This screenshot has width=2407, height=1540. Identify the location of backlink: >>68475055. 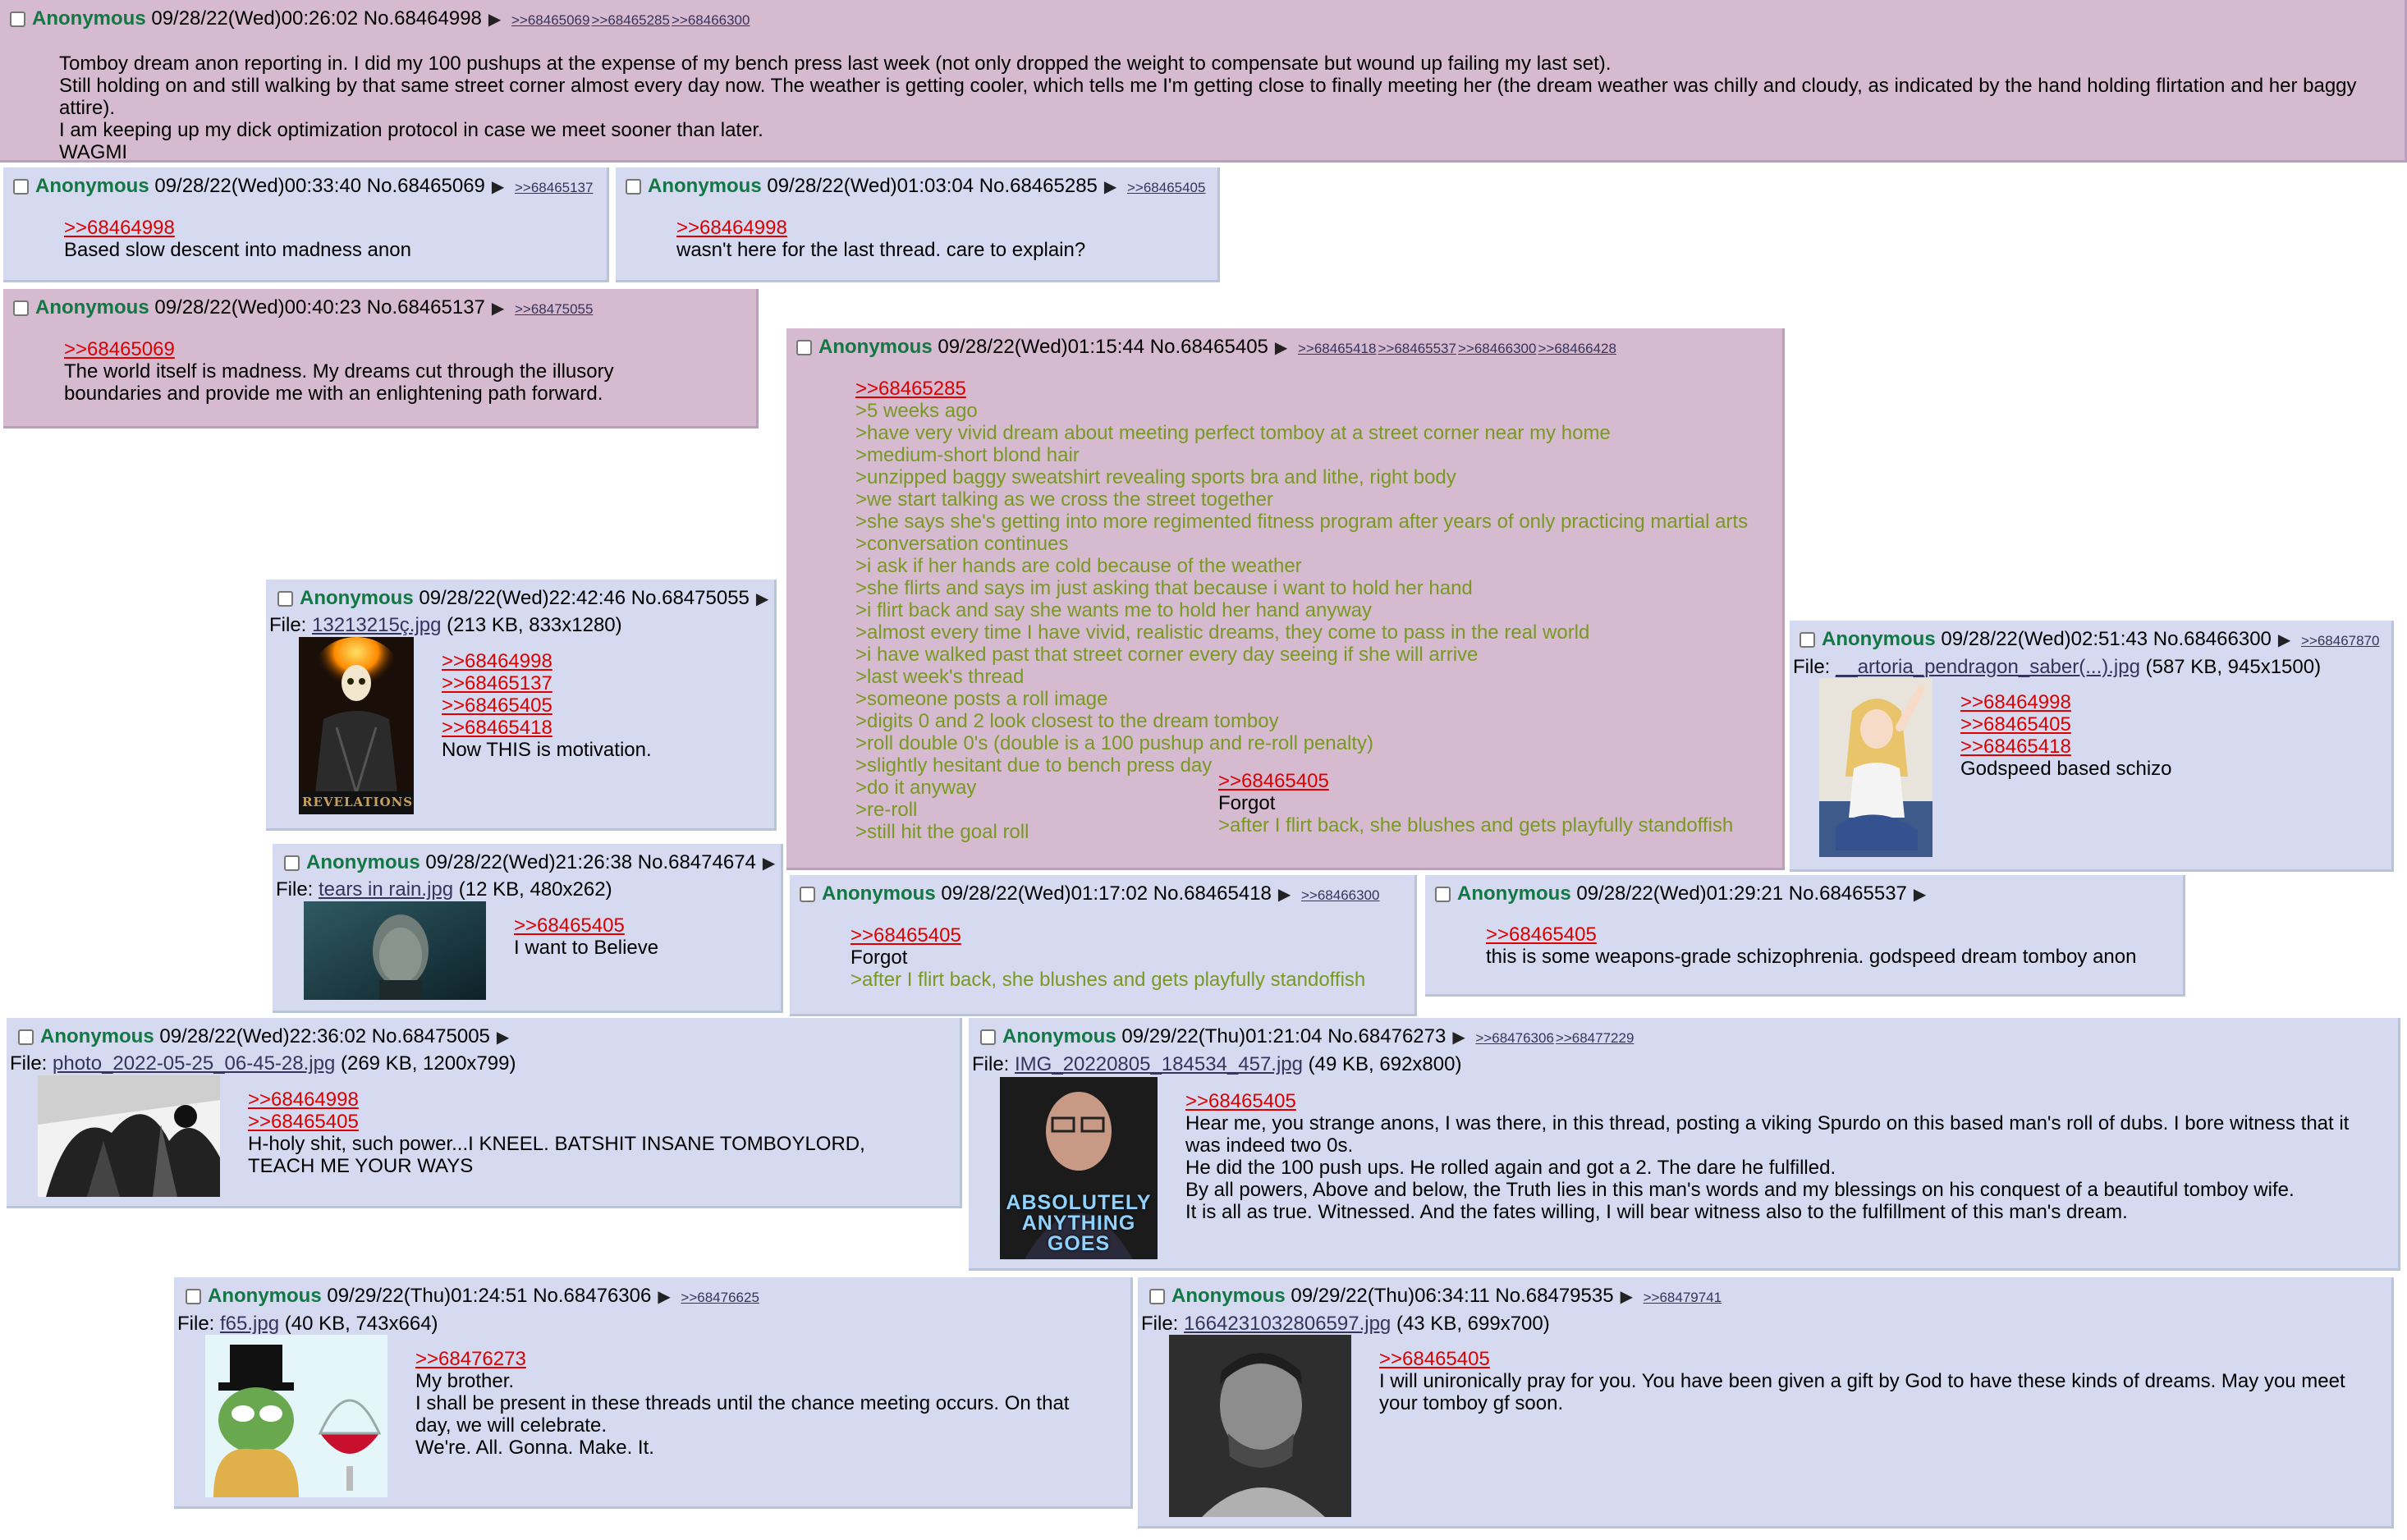
(554, 309).